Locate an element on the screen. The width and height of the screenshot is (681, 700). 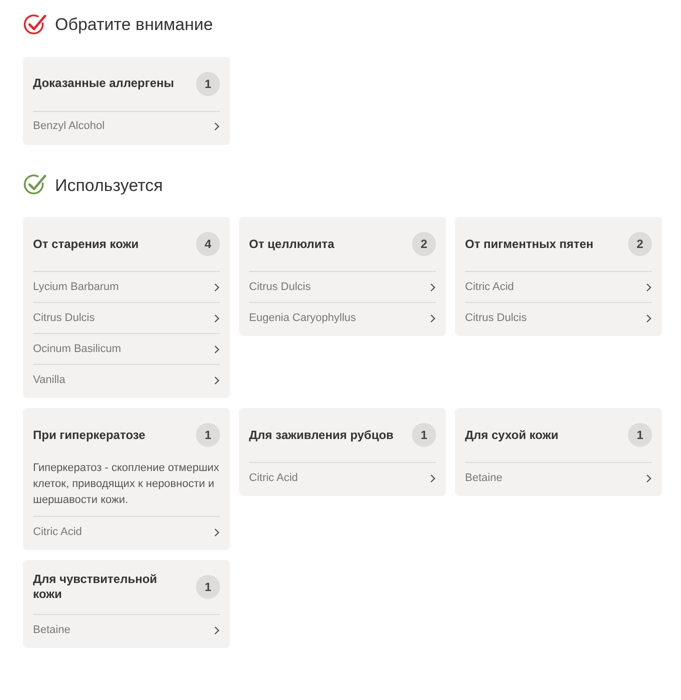
card-title: Для заживления рубцов is located at coordinates (321, 435).